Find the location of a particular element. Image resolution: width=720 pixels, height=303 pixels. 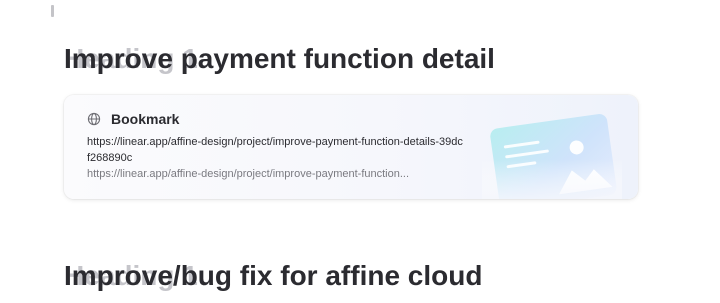

drag-handle is located at coordinates (52, 11).